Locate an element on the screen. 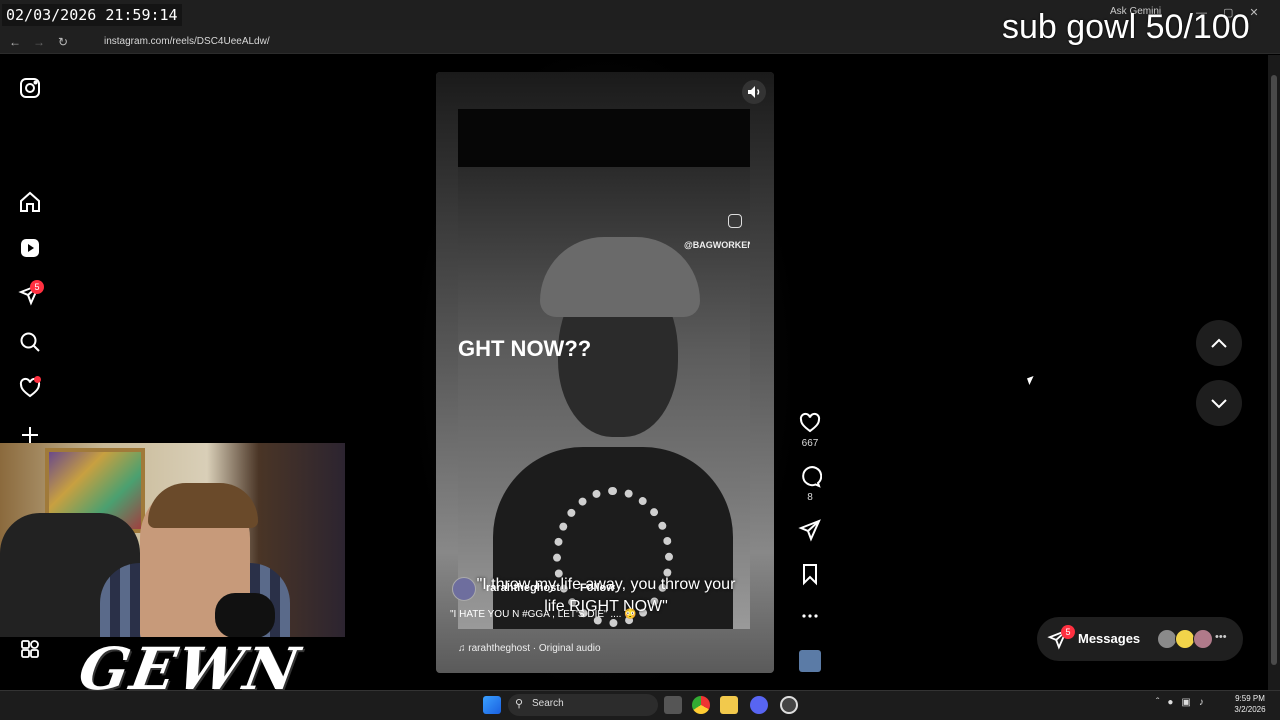 Image resolution: width=1280 pixels, height=720 pixels. forward-icon: → is located at coordinates (39, 42).